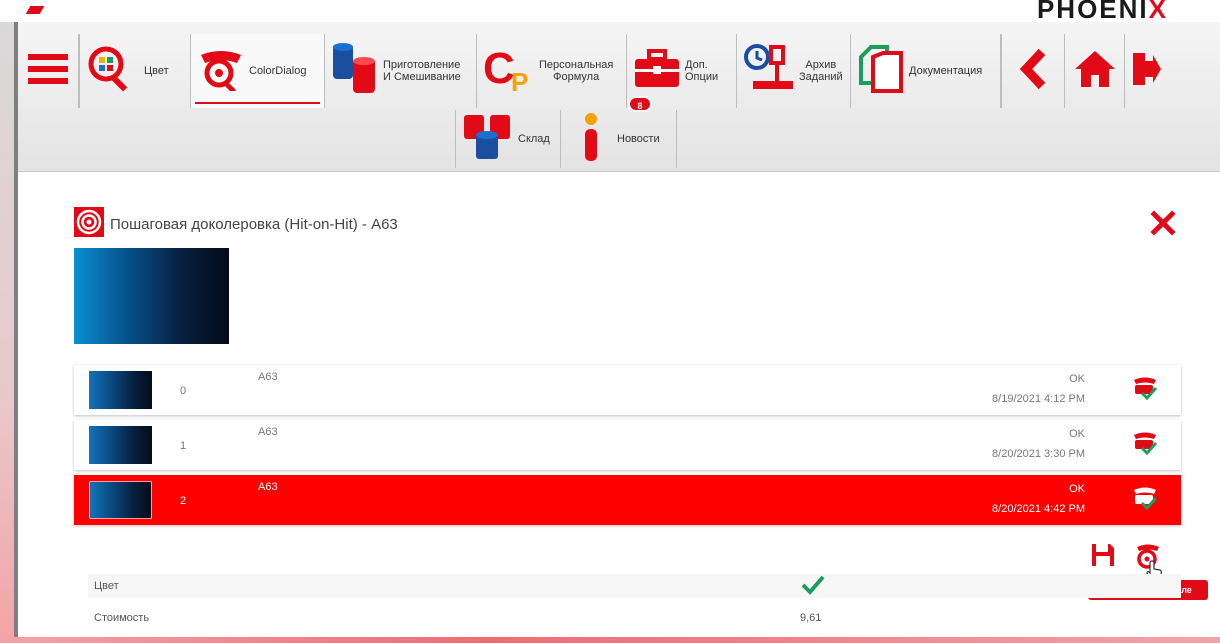  Describe the element at coordinates (821, 71) in the screenshot. I see `toolbar-job-archive-label: Архив Заданий` at that location.